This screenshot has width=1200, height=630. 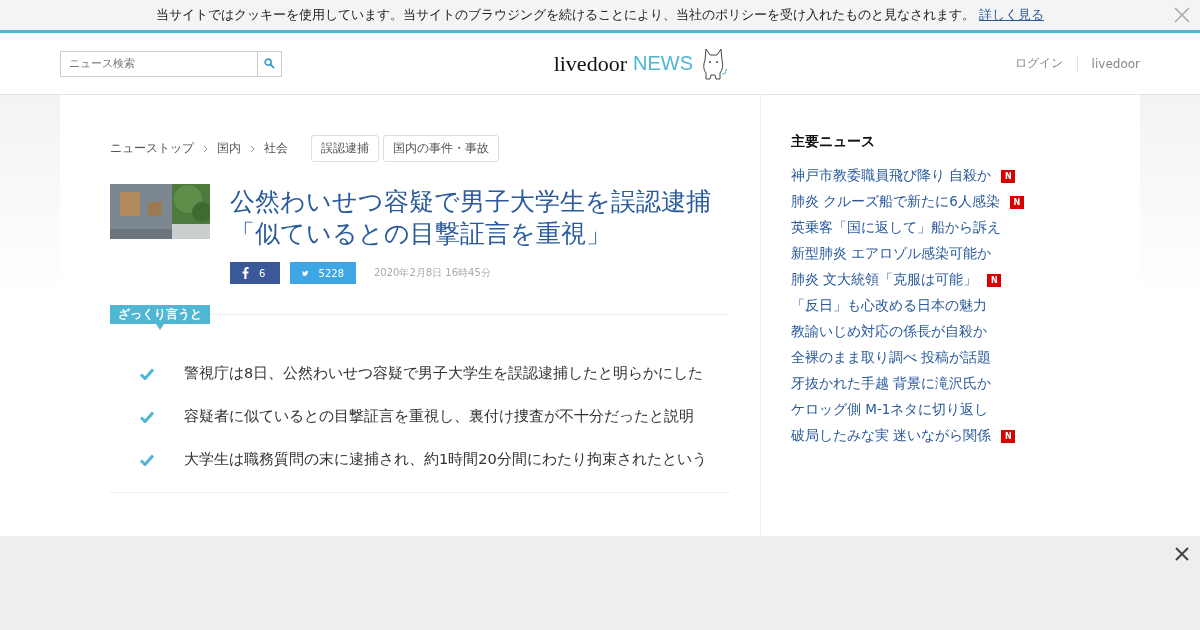 I want to click on cookie-message: 当サイトではクッキーを使用しています。当サイトのブラウジングを続けることにより、当社のポリシーを受け入れたものと見なされます。, so click(x=565, y=15).